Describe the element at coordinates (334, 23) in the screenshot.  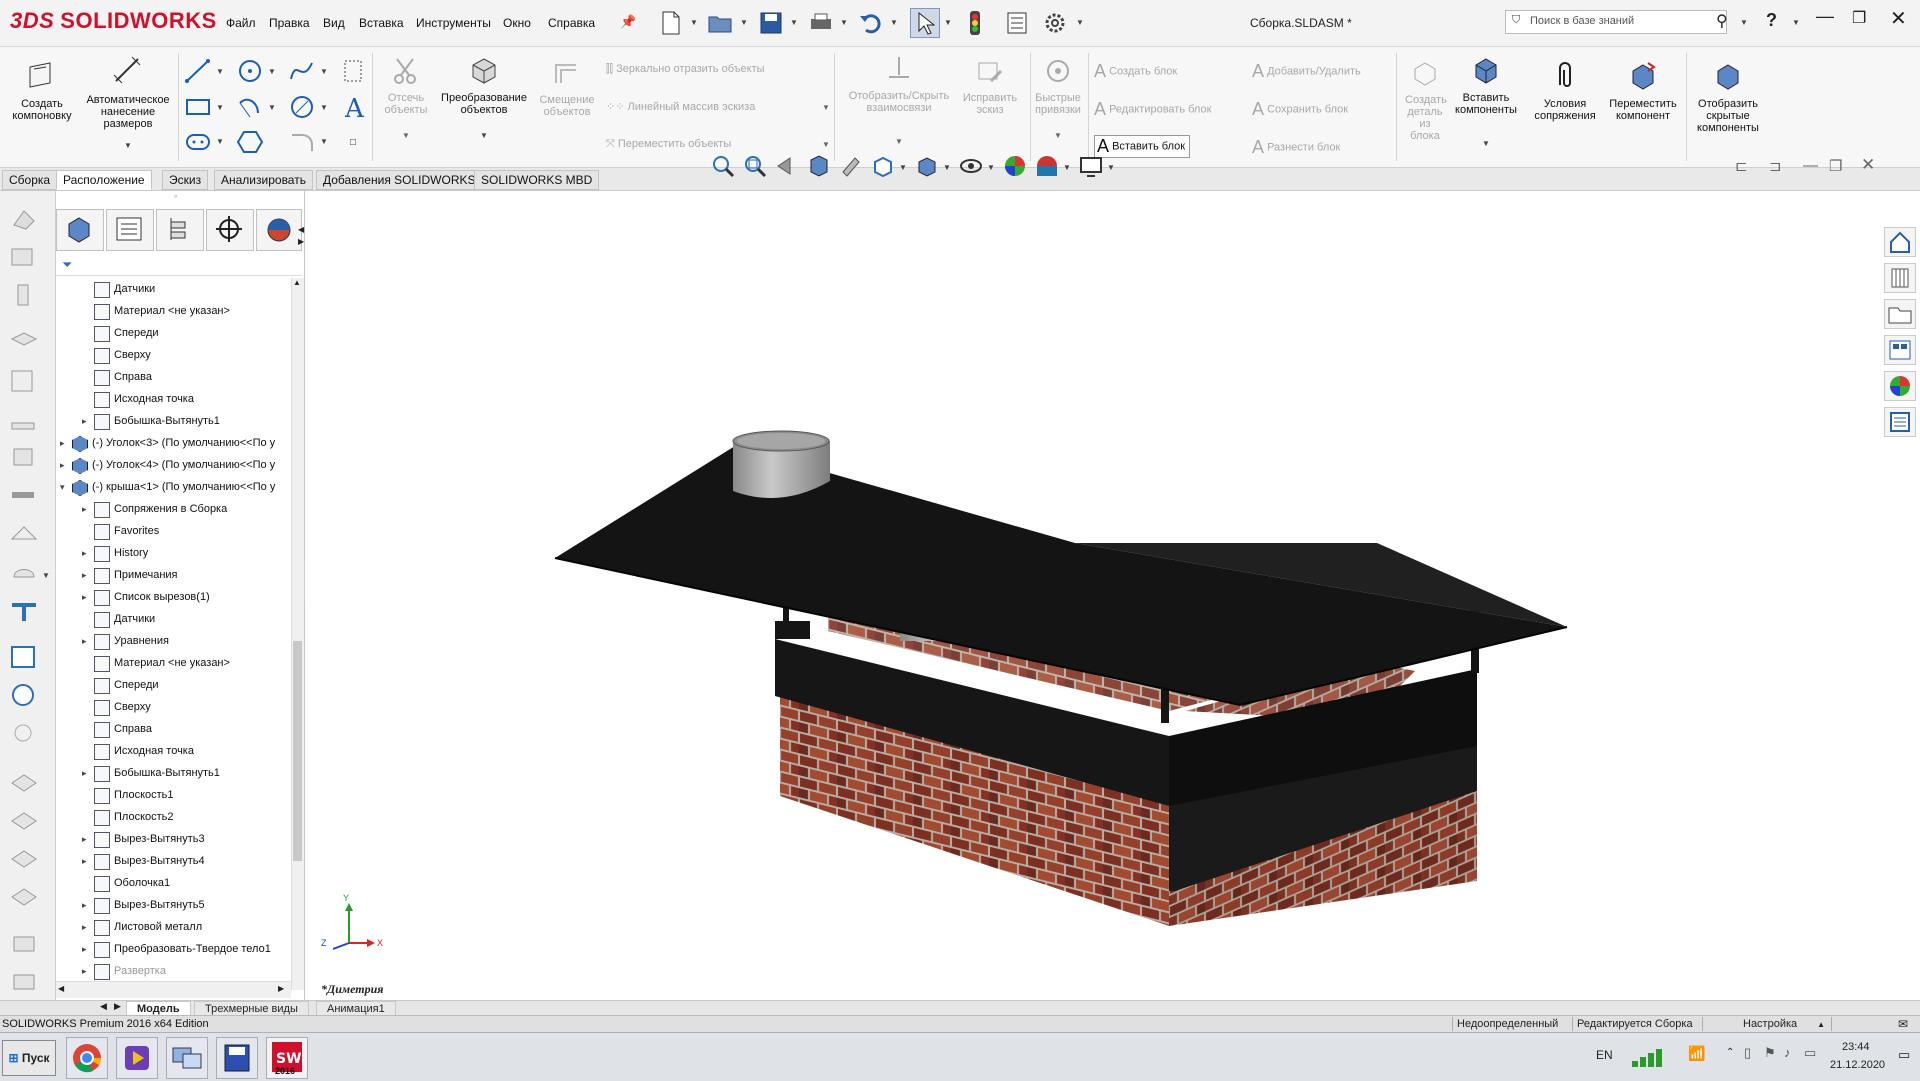
I see `menu-view: Вид` at that location.